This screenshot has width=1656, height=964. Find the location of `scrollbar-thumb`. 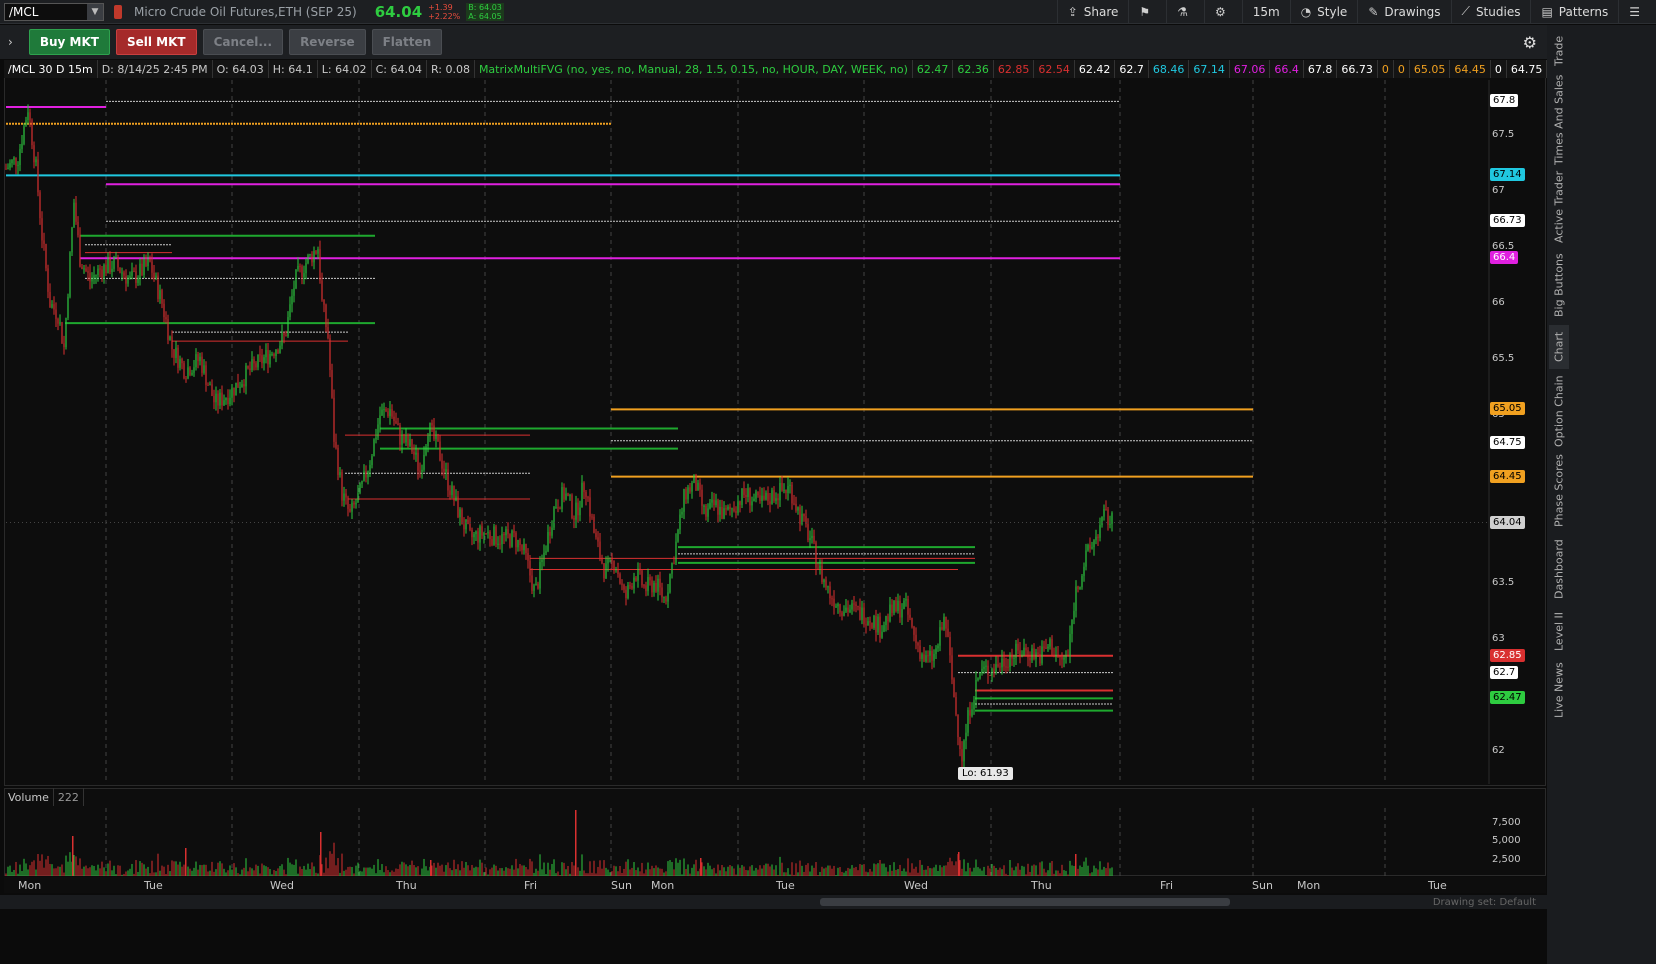

scrollbar-thumb is located at coordinates (1025, 902).